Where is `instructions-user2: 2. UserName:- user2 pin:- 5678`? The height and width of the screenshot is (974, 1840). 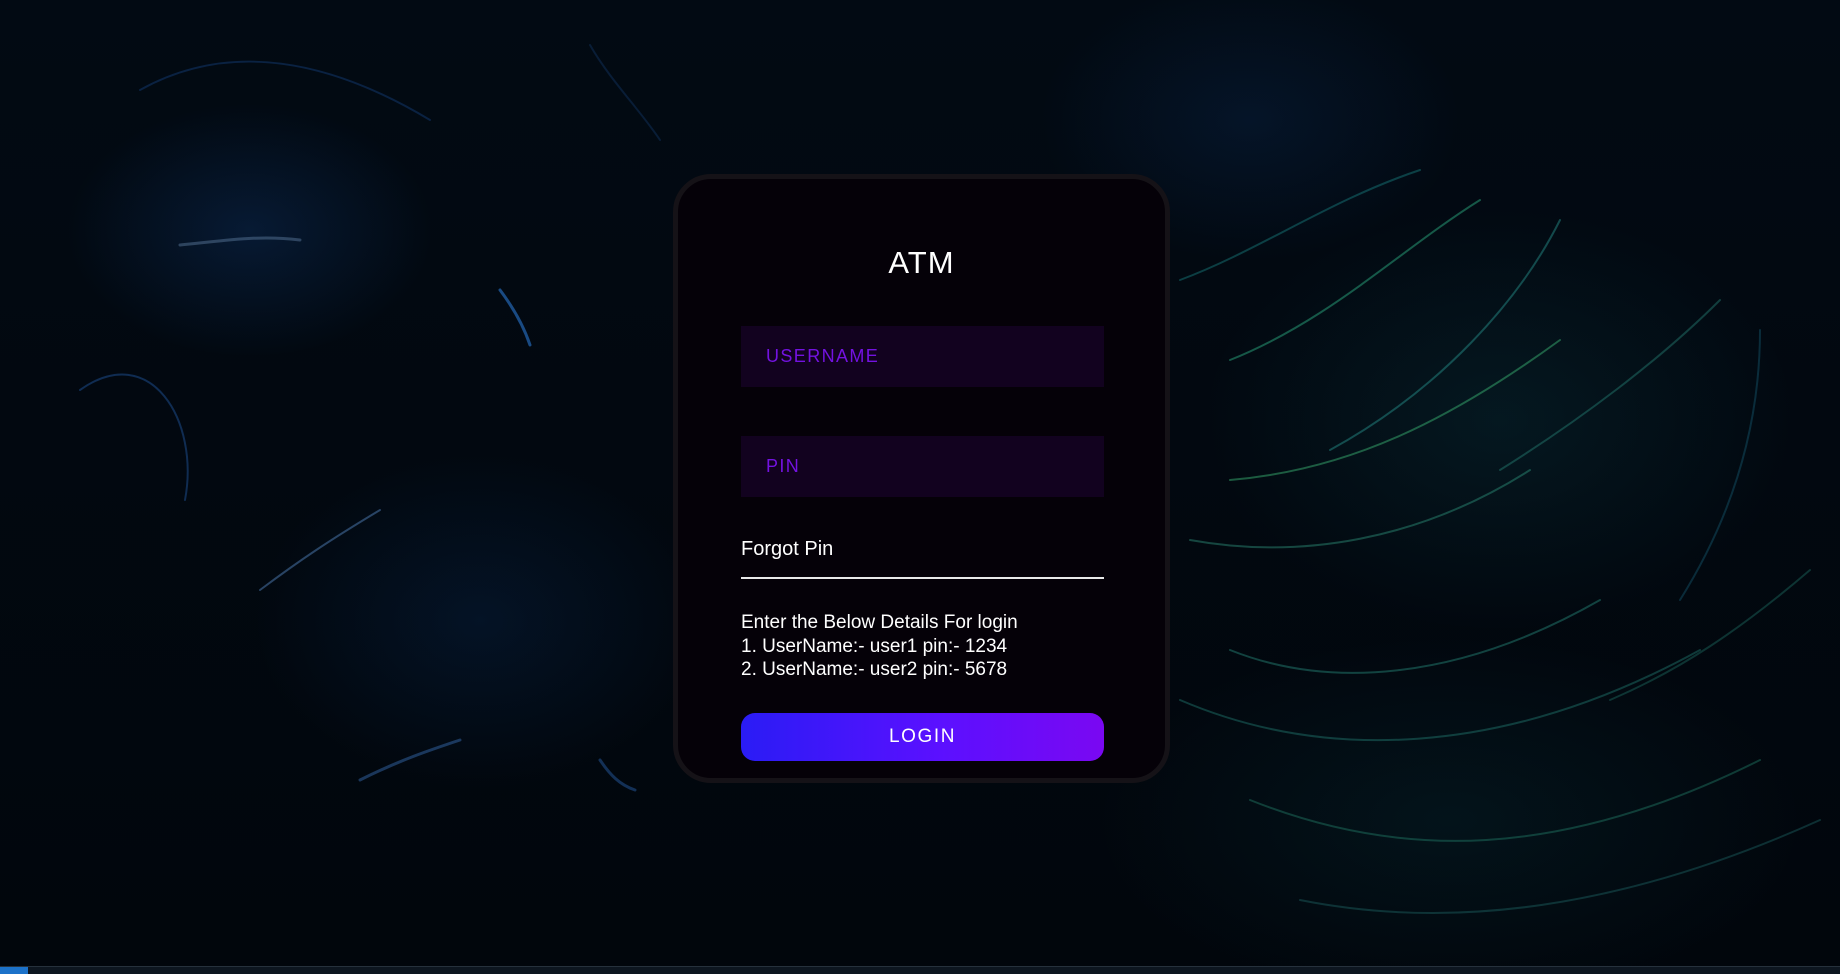 instructions-user2: 2. UserName:- user2 pin:- 5678 is located at coordinates (874, 669).